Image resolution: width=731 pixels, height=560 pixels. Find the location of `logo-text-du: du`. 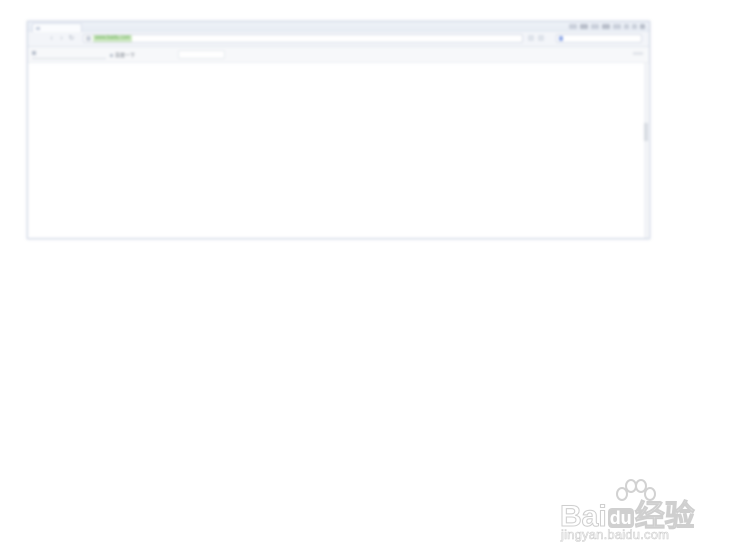

logo-text-du: du is located at coordinates (620, 518).